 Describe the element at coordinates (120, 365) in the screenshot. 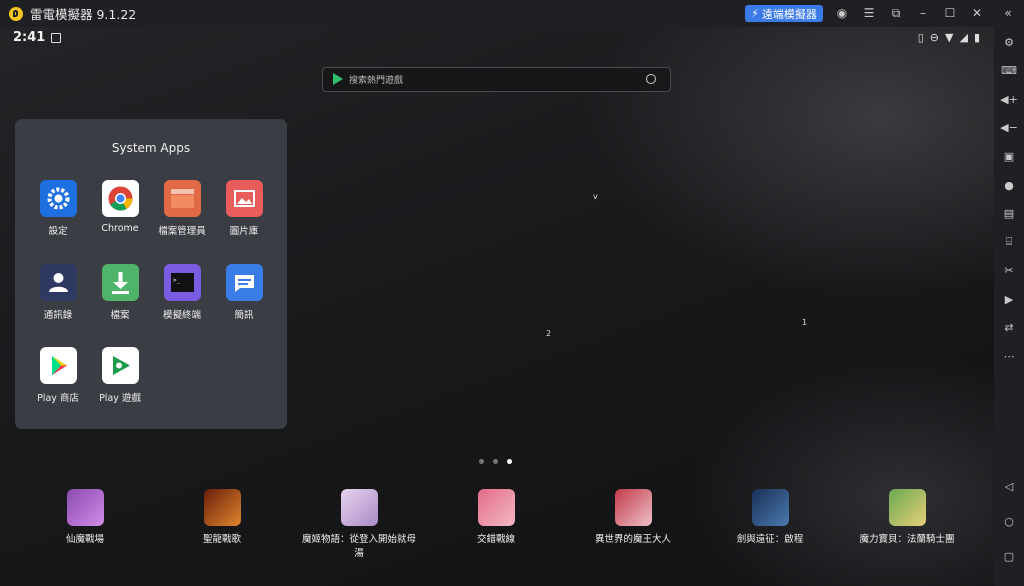

I see `play-games-icon` at that location.